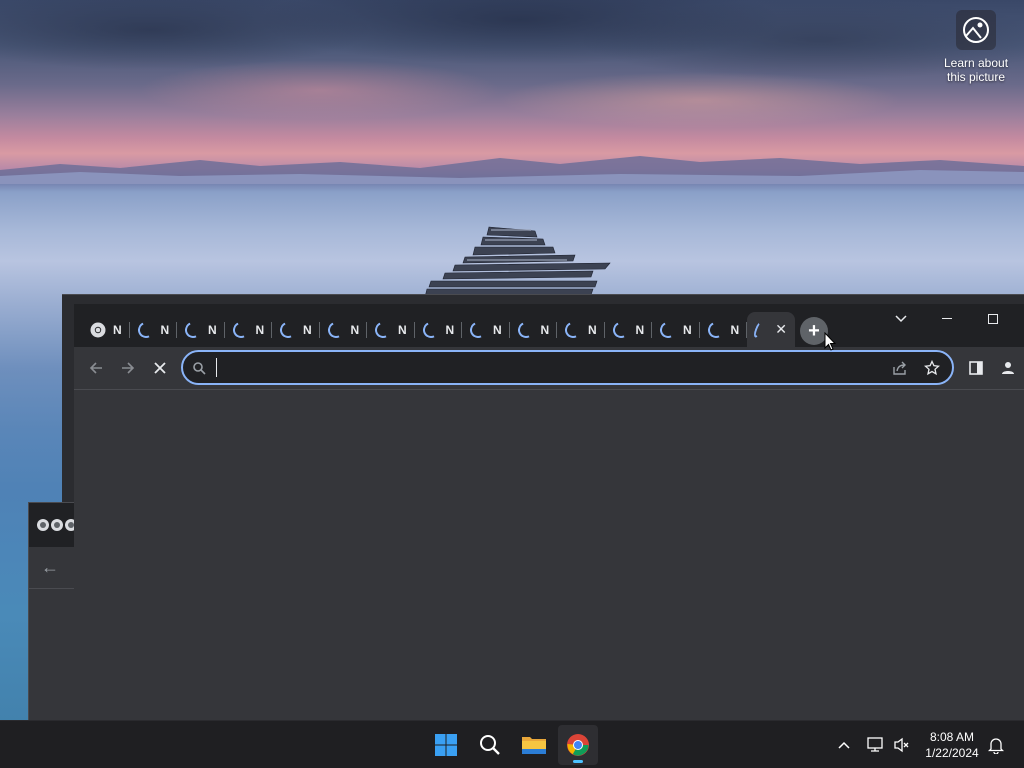  Describe the element at coordinates (128, 368) in the screenshot. I see `forward-button` at that location.